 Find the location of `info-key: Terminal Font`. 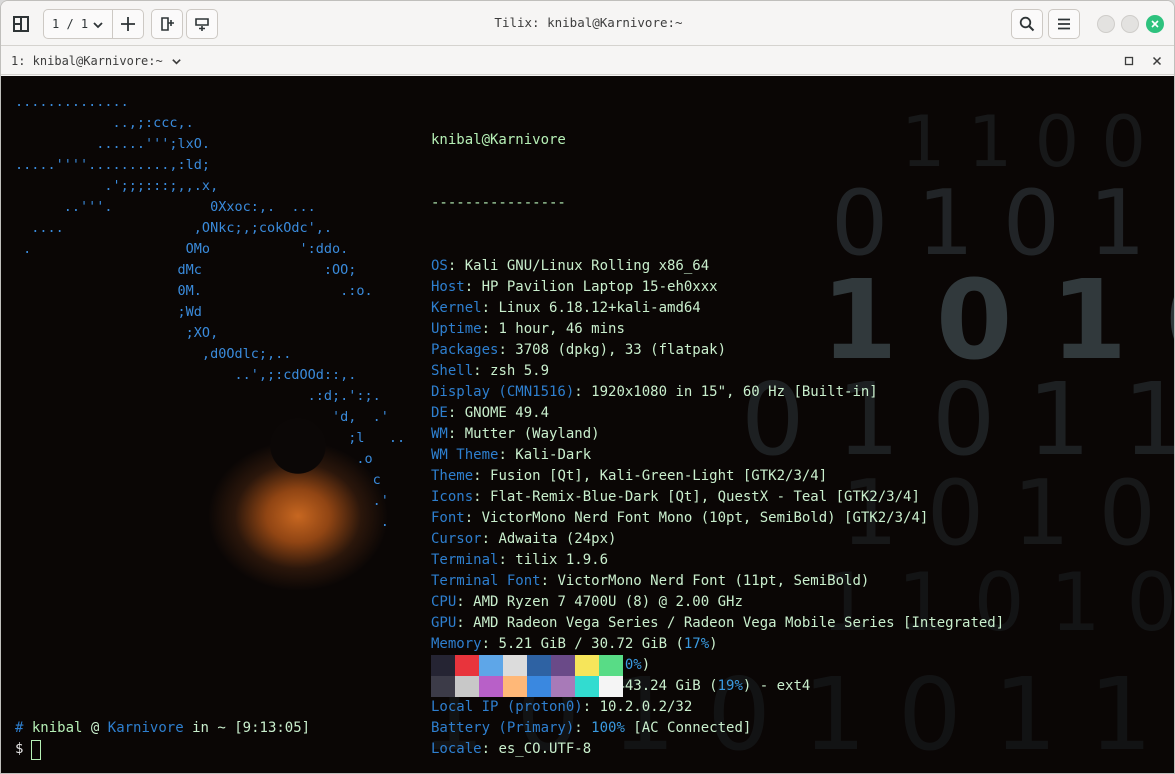

info-key: Terminal Font is located at coordinates (486, 581).